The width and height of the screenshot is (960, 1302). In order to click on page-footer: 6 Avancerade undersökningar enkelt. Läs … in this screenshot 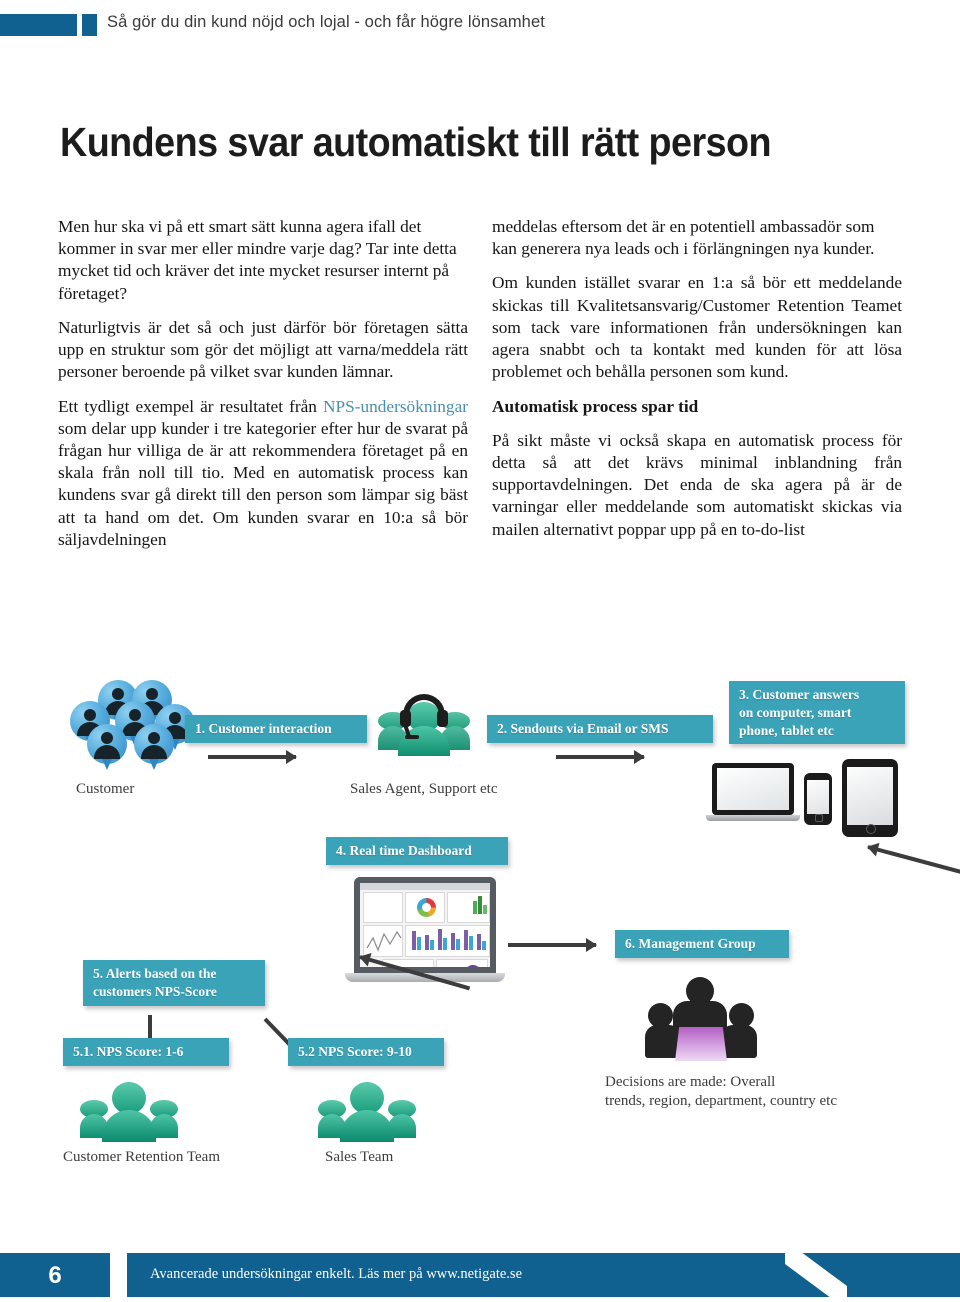, I will do `click(480, 1275)`.